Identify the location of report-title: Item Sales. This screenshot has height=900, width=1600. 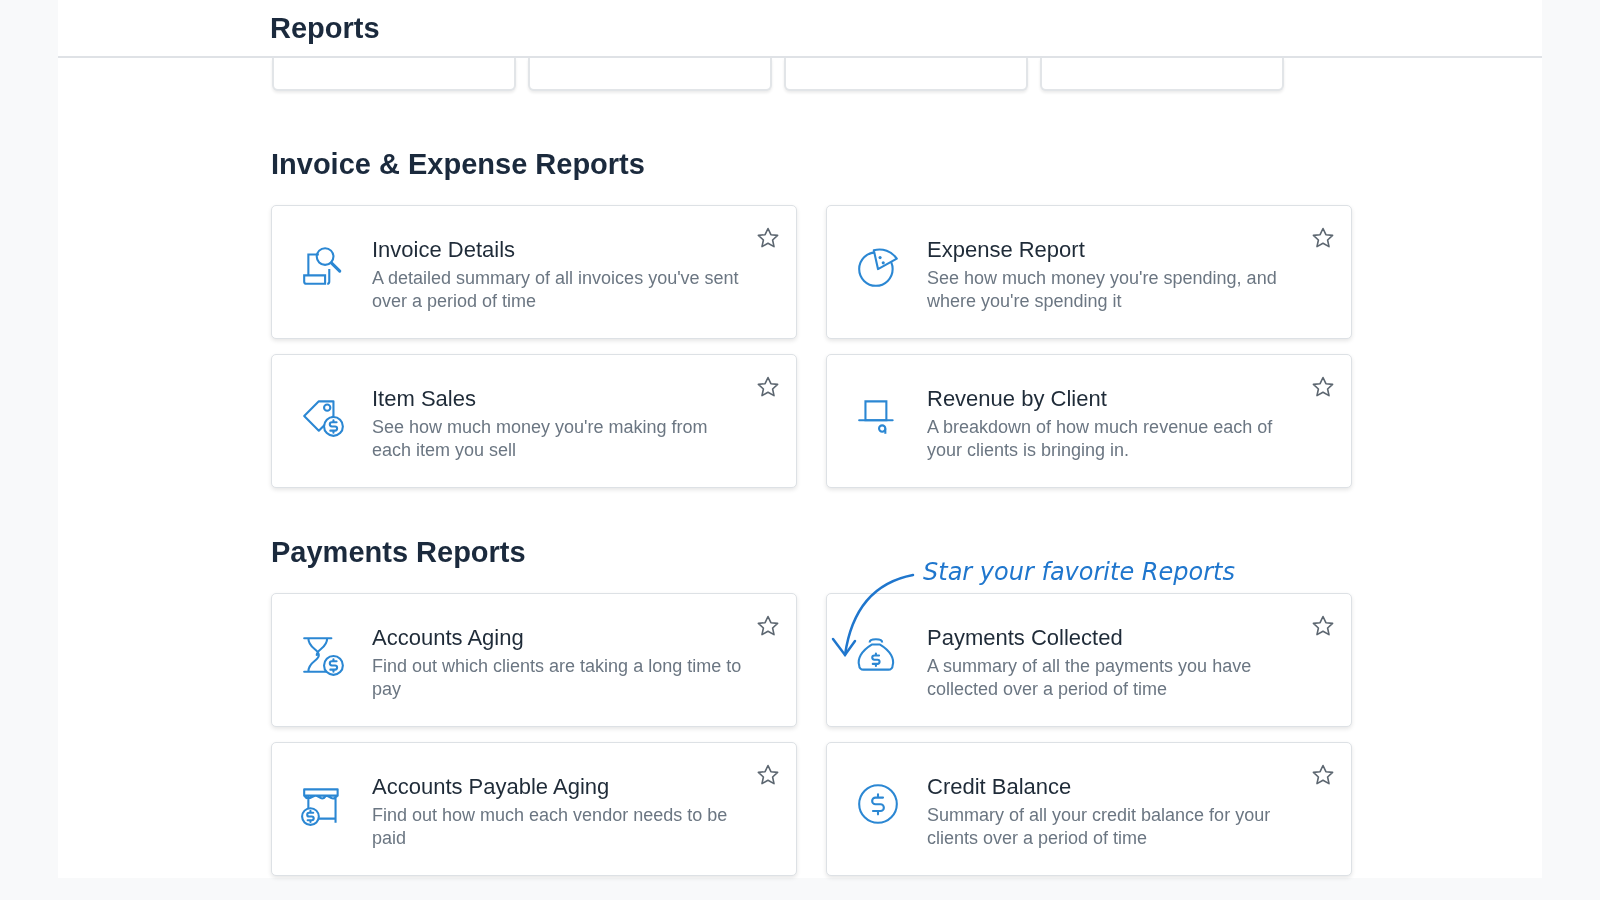
(424, 399).